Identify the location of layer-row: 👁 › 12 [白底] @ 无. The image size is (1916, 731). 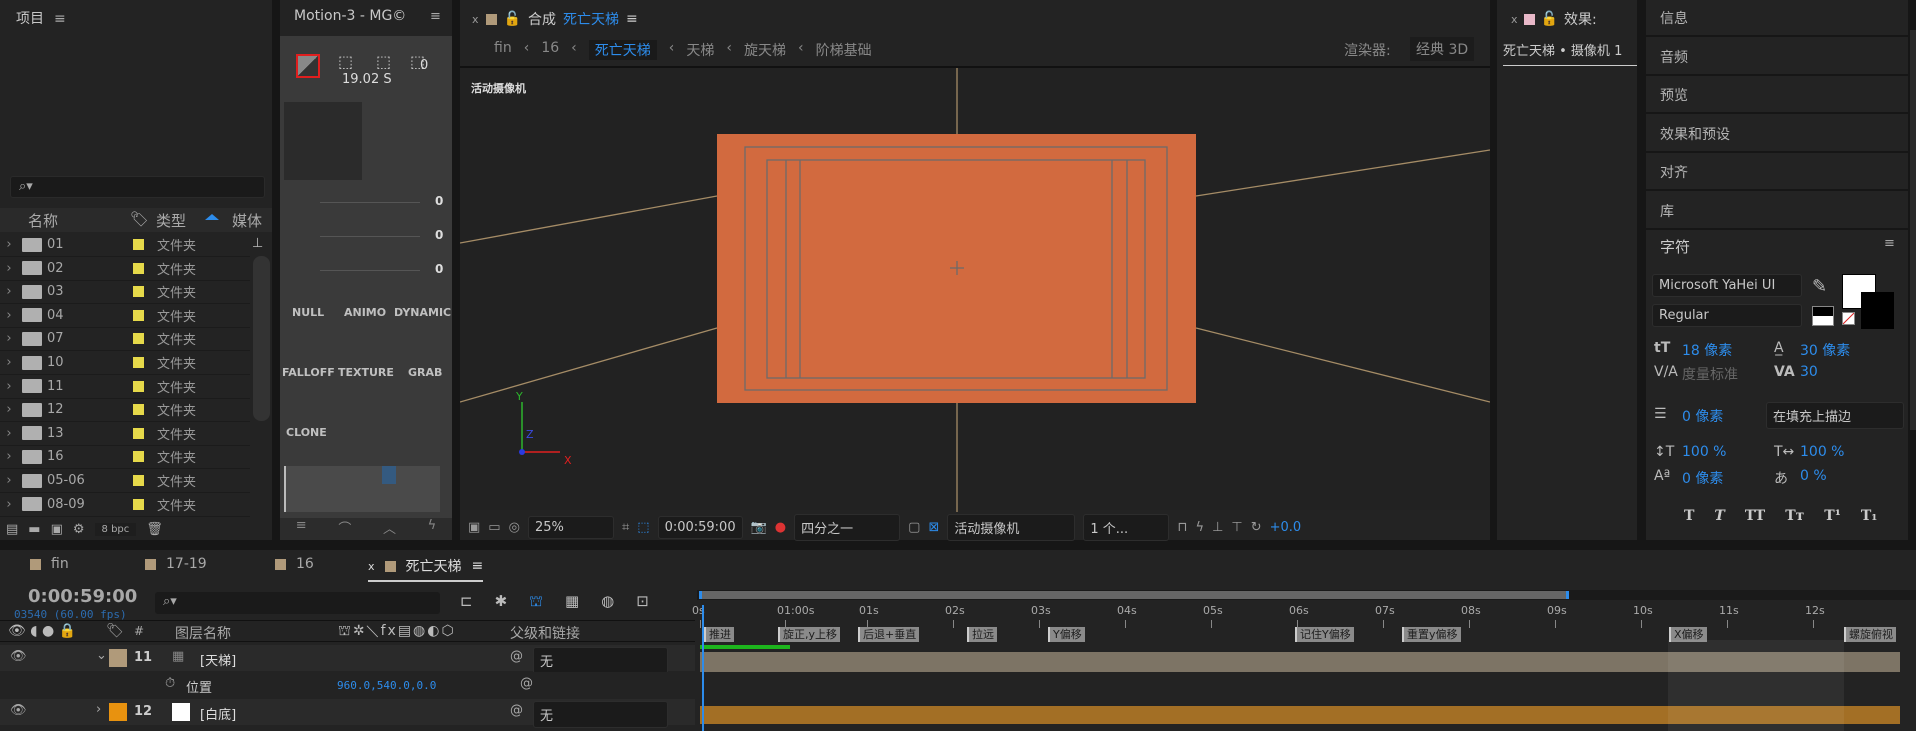
(347, 713).